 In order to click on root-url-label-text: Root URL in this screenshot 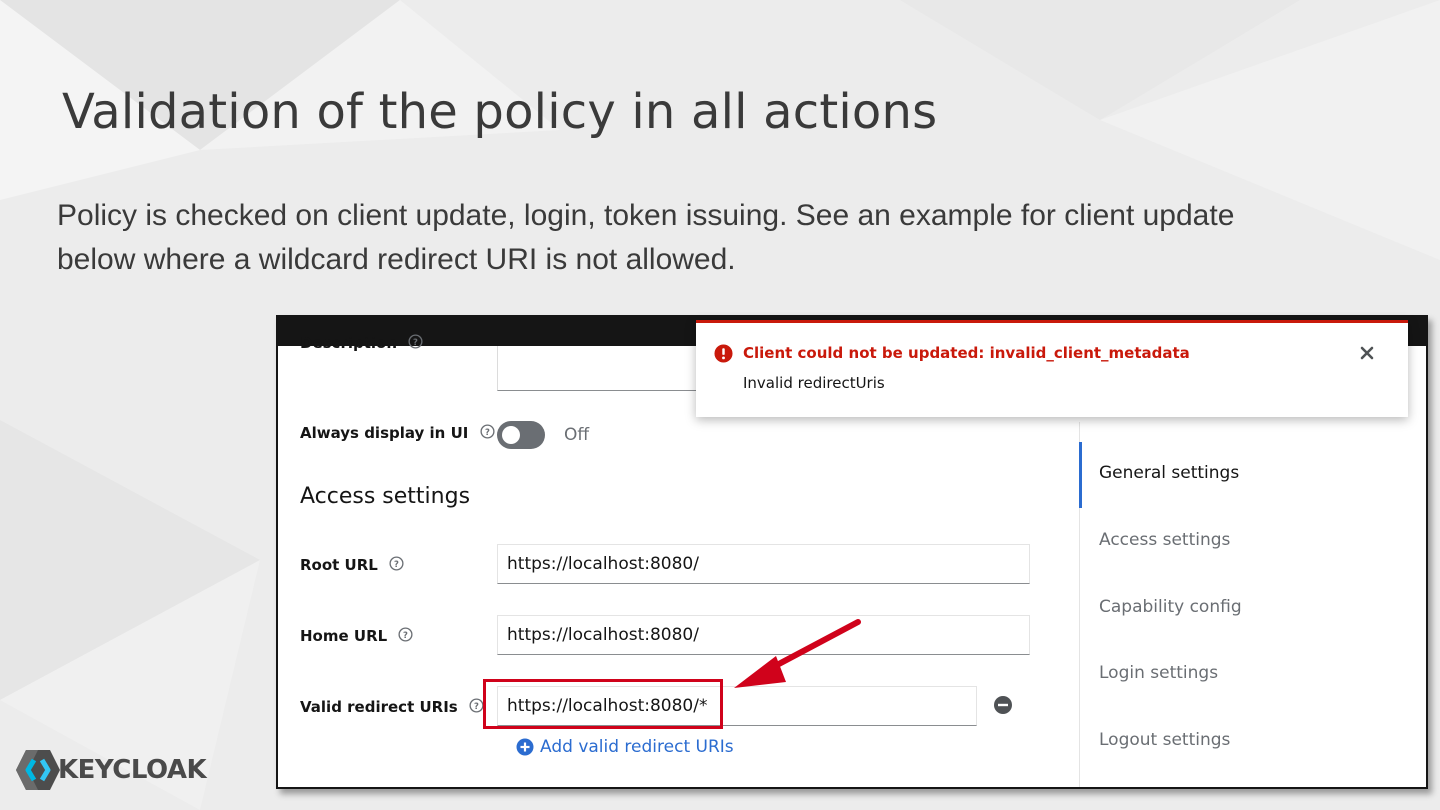, I will do `click(339, 565)`.